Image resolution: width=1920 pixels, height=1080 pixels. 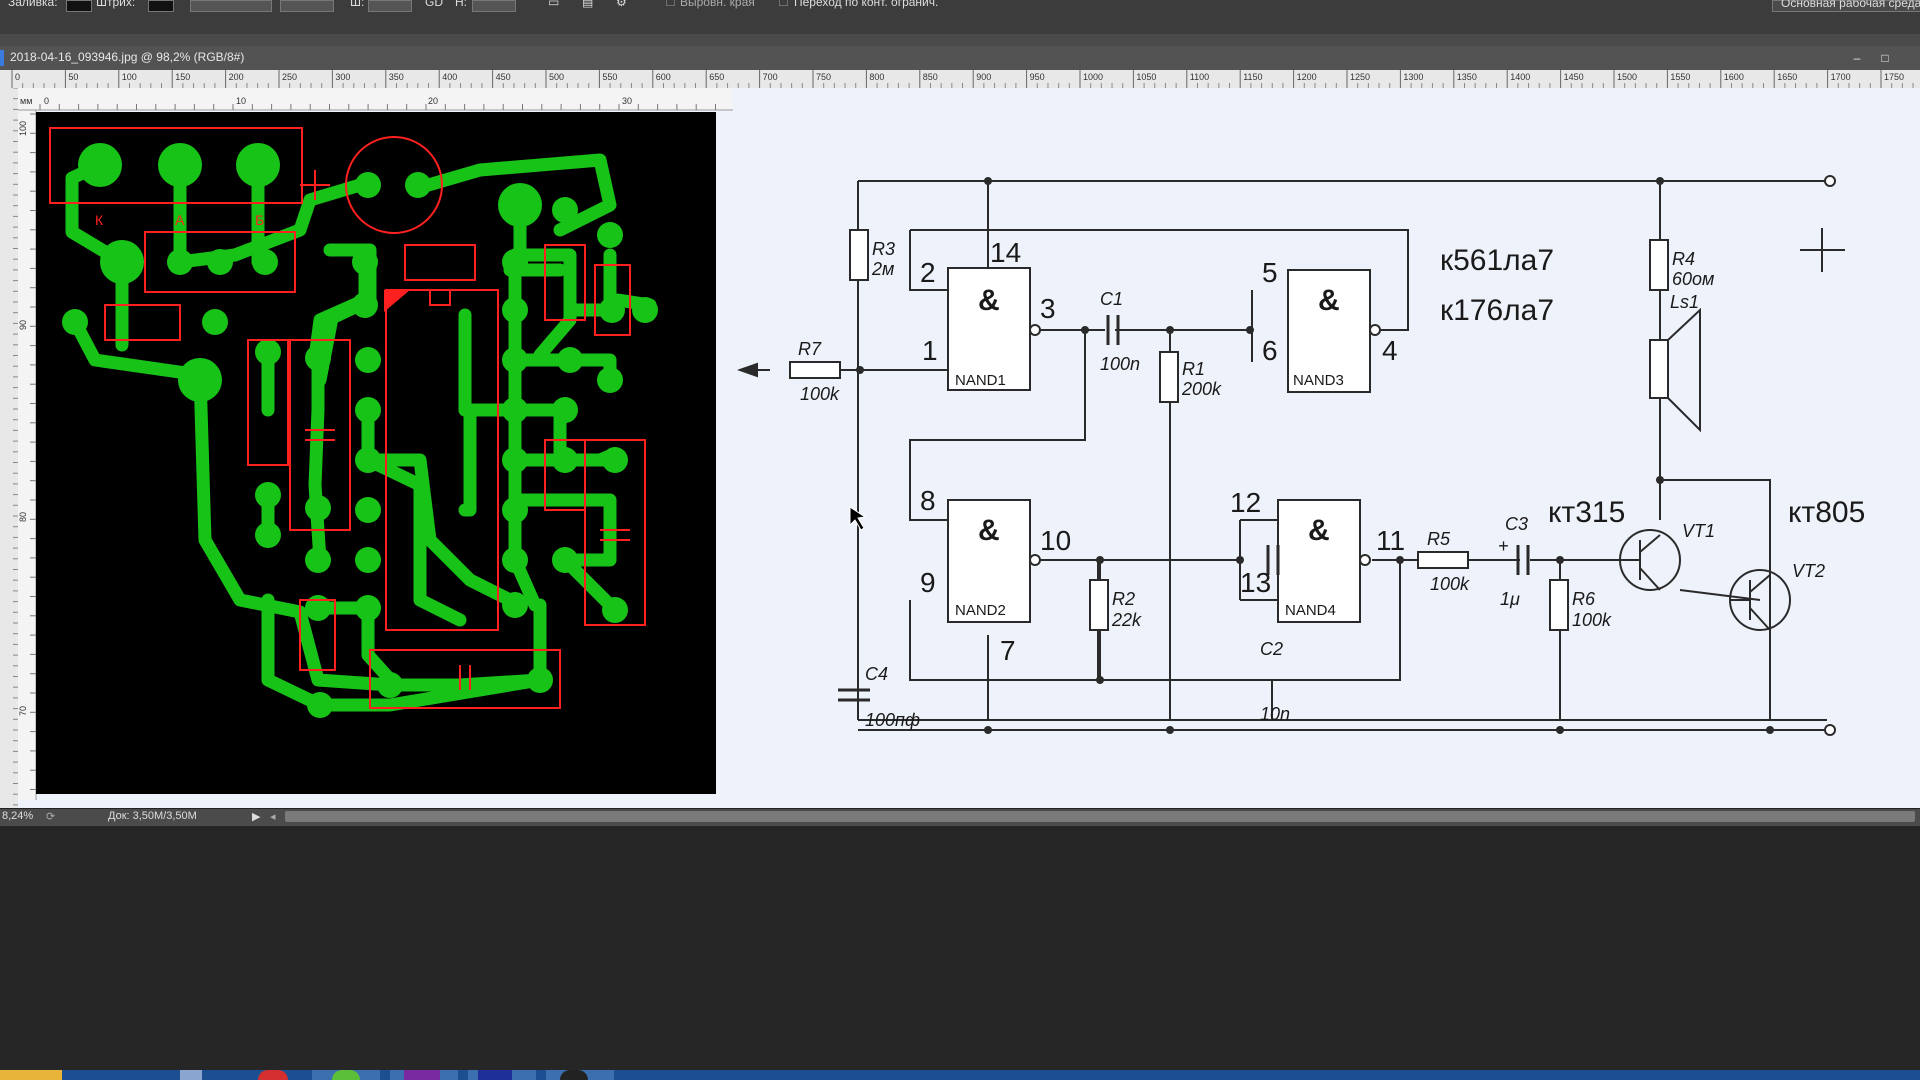 What do you see at coordinates (1830, 181) in the screenshot?
I see `terminal-top` at bounding box center [1830, 181].